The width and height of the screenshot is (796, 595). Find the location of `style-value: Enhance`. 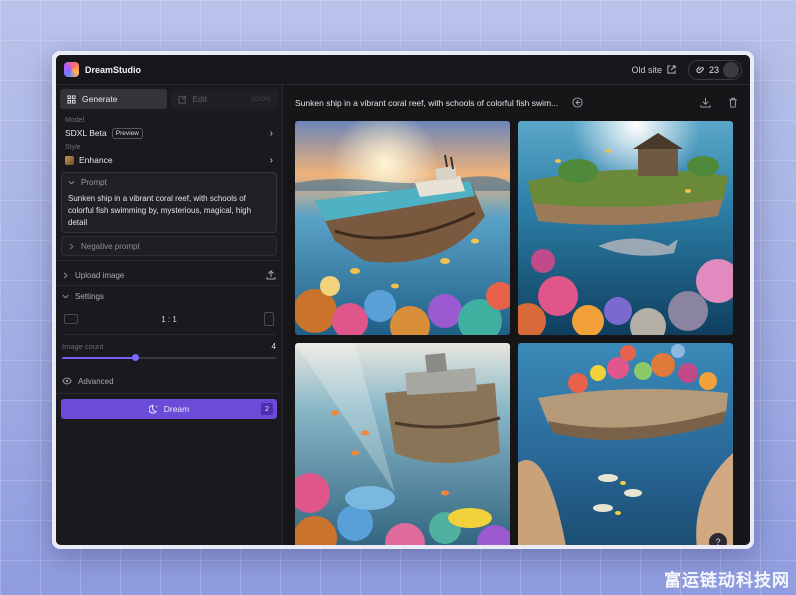

style-value: Enhance is located at coordinates (96, 160).